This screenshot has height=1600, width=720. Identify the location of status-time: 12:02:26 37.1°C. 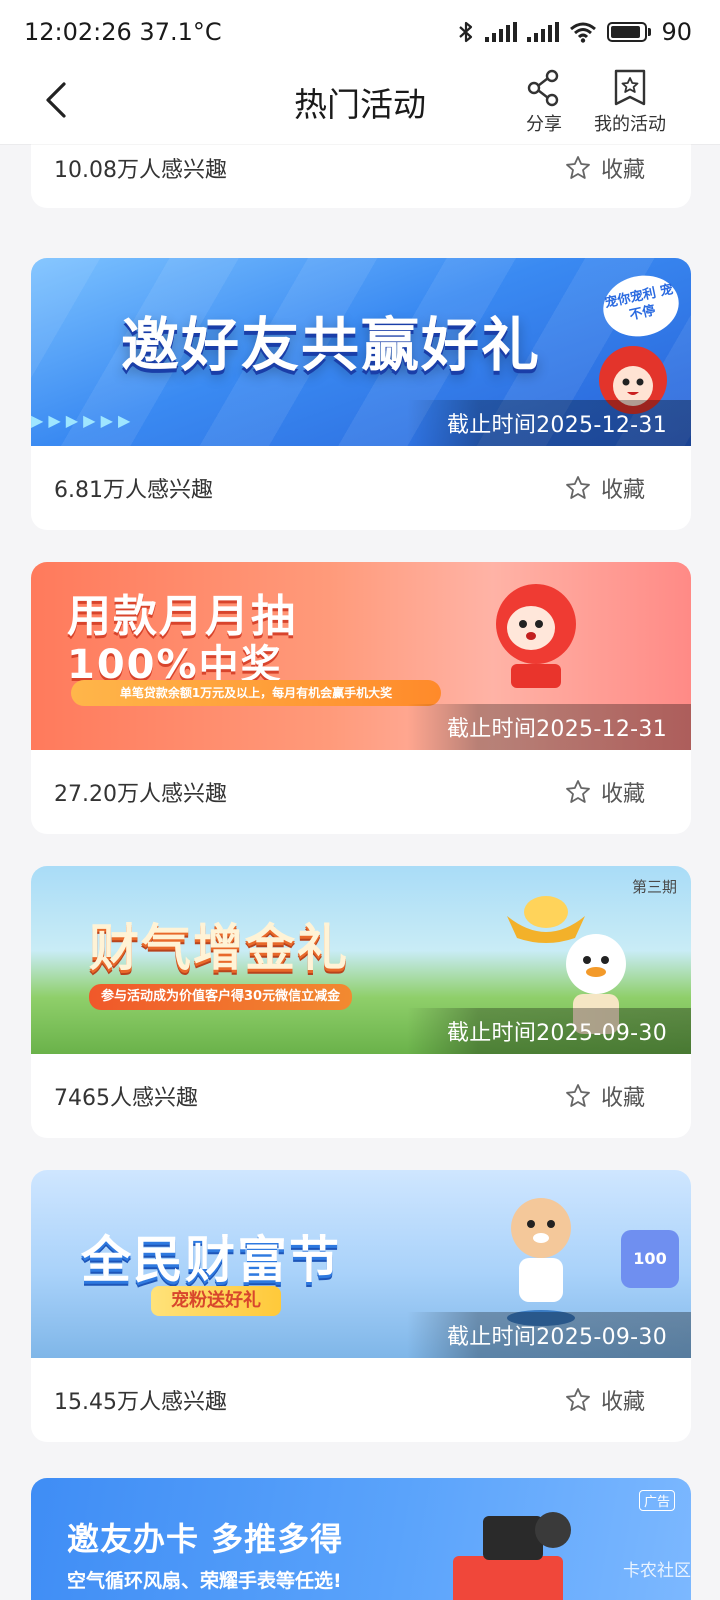
(123, 32).